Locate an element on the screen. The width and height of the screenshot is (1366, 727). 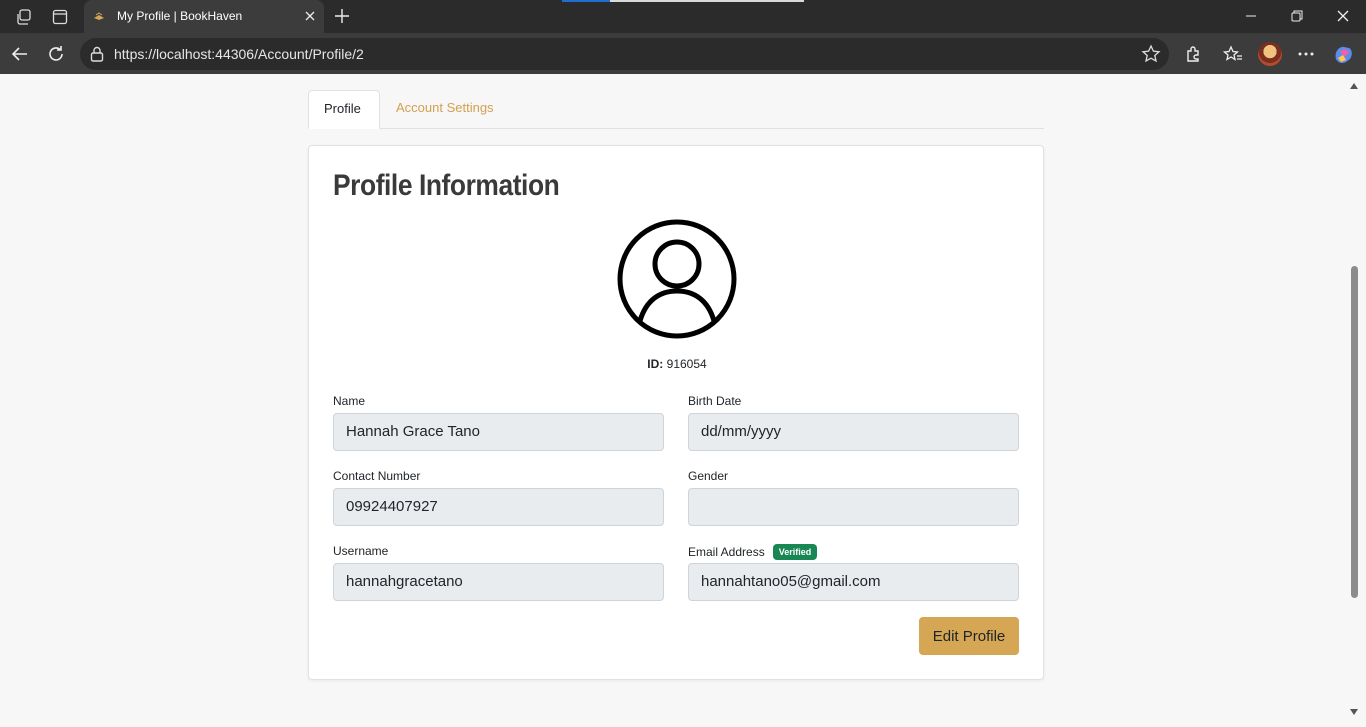
close-window-icon is located at coordinates (1343, 16).